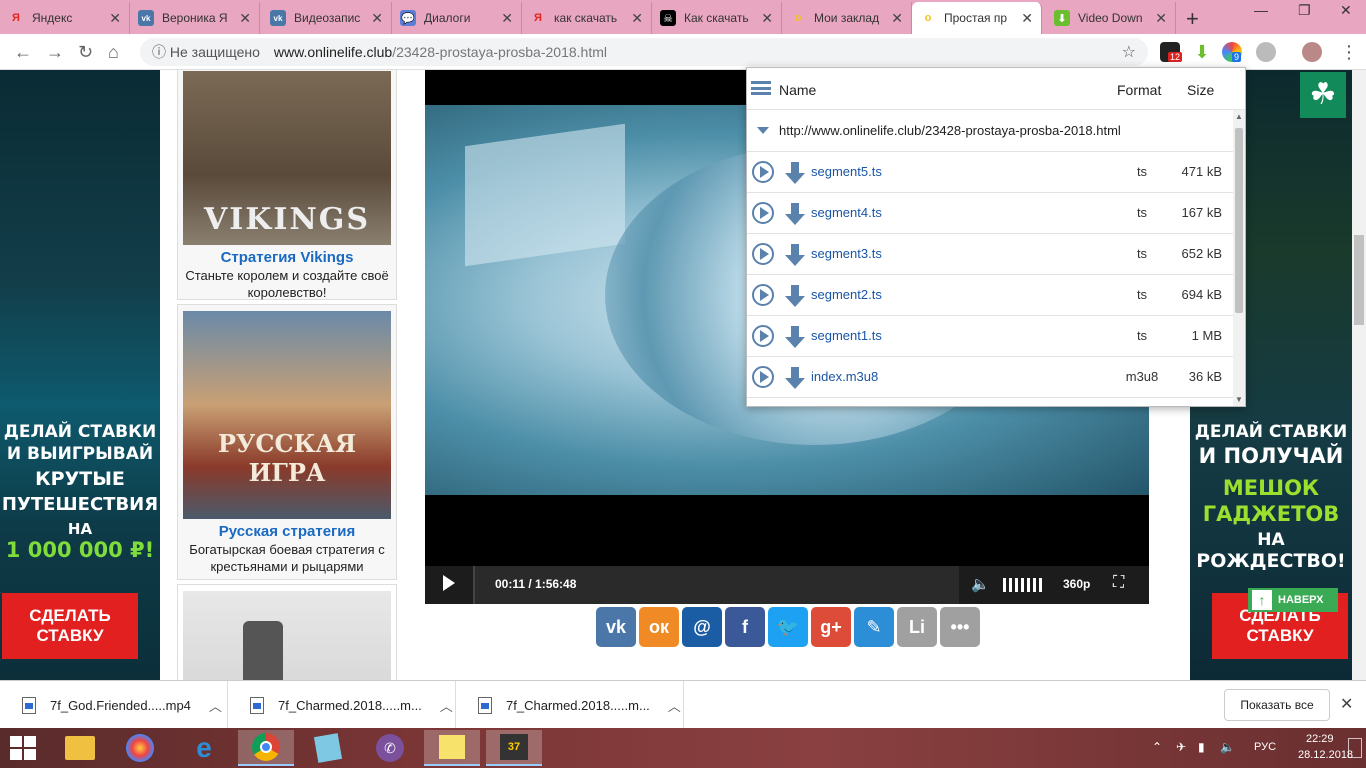 Image resolution: width=1366 pixels, height=768 pixels. I want to click on new-tab-button: +, so click(1192, 19).